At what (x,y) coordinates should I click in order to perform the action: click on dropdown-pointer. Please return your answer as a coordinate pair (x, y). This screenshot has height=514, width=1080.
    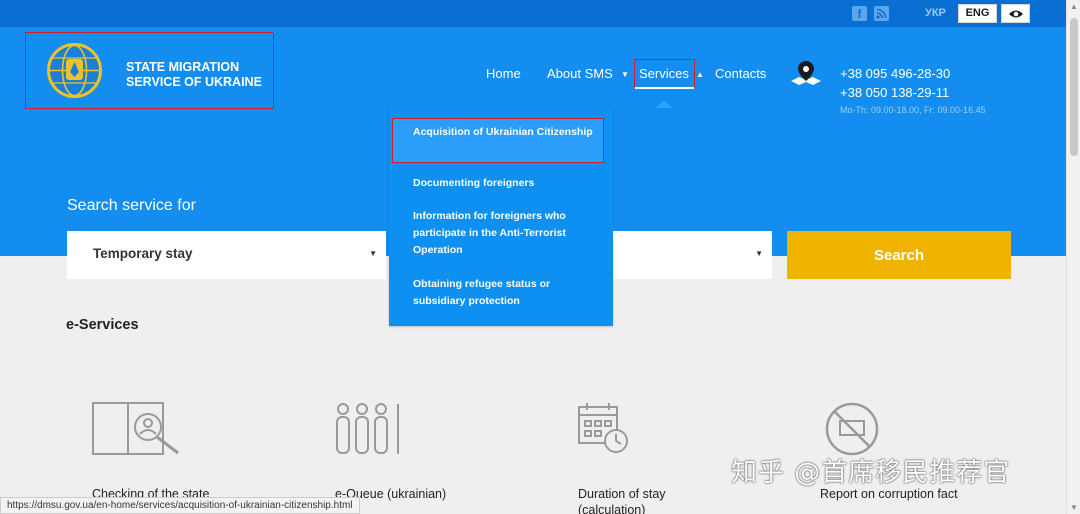
    Looking at the image, I should click on (664, 104).